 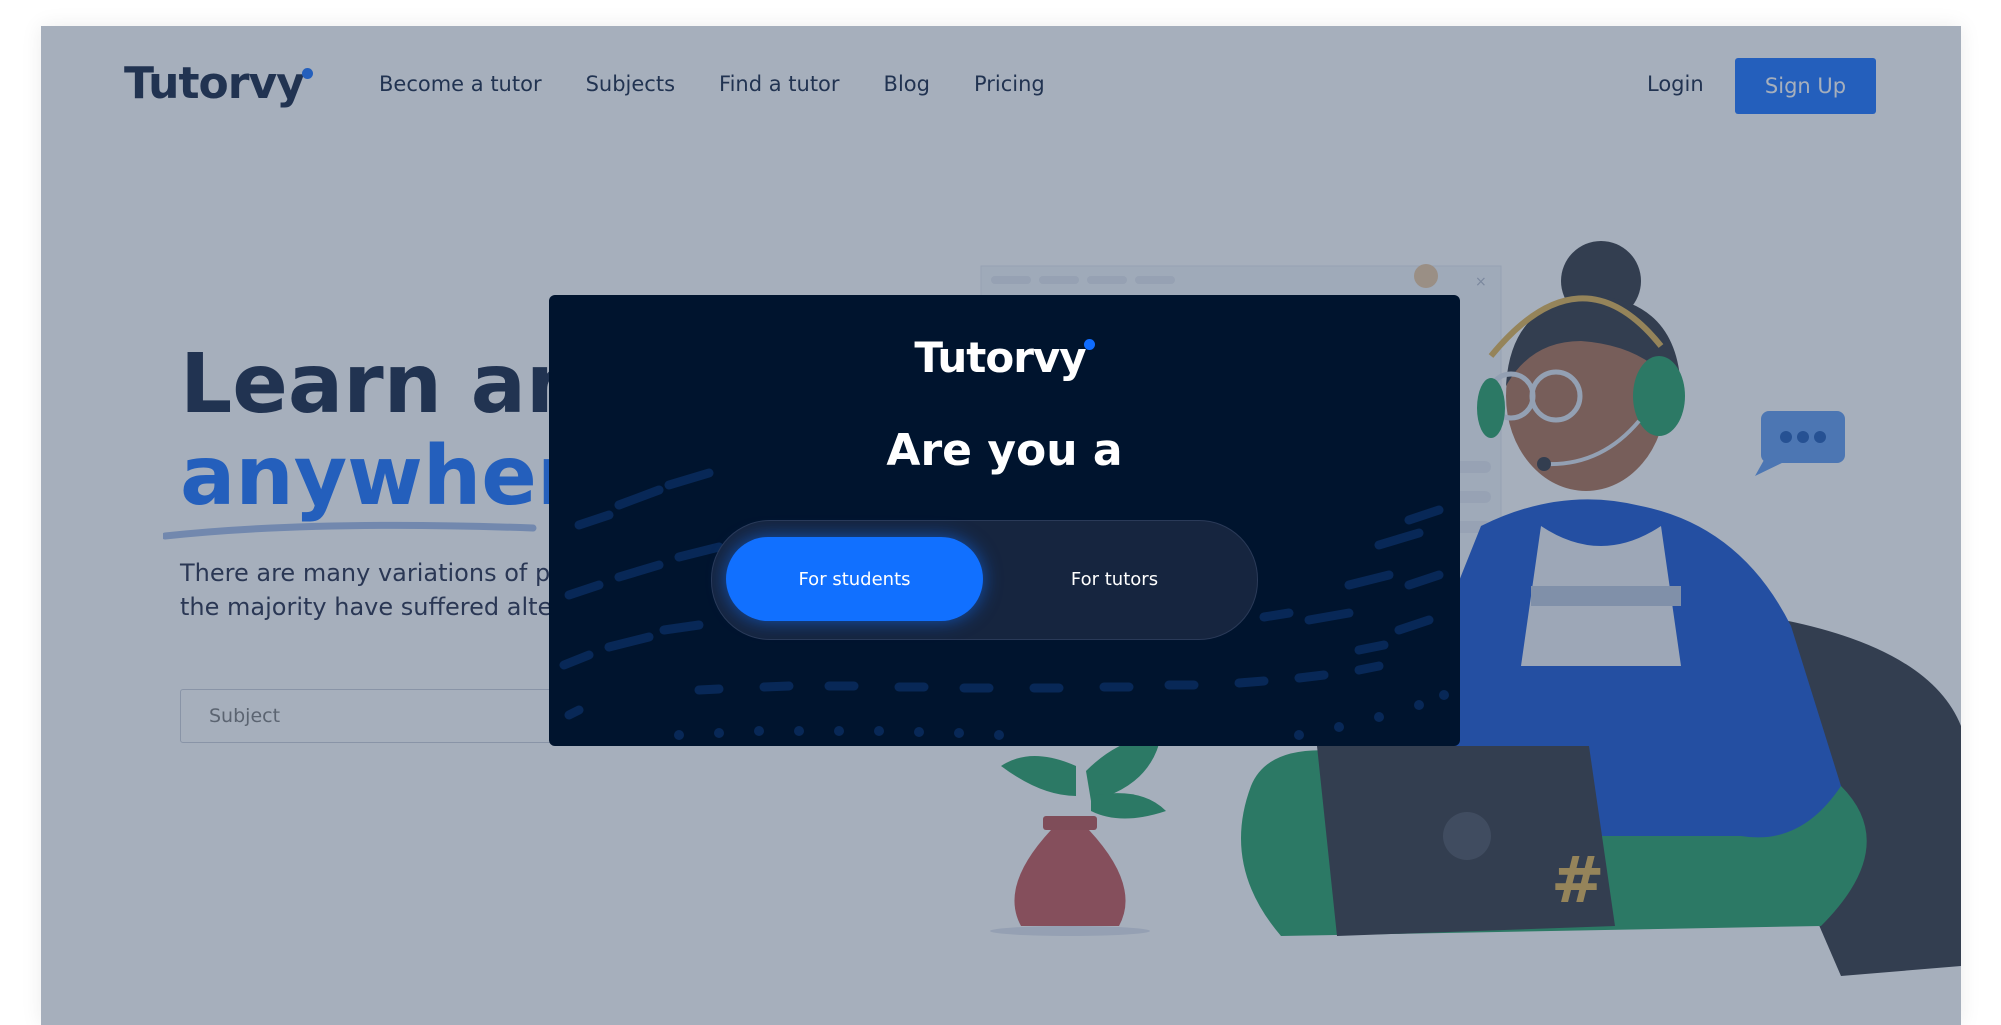 I want to click on modal-logo: Tutorvy, so click(x=1004, y=357).